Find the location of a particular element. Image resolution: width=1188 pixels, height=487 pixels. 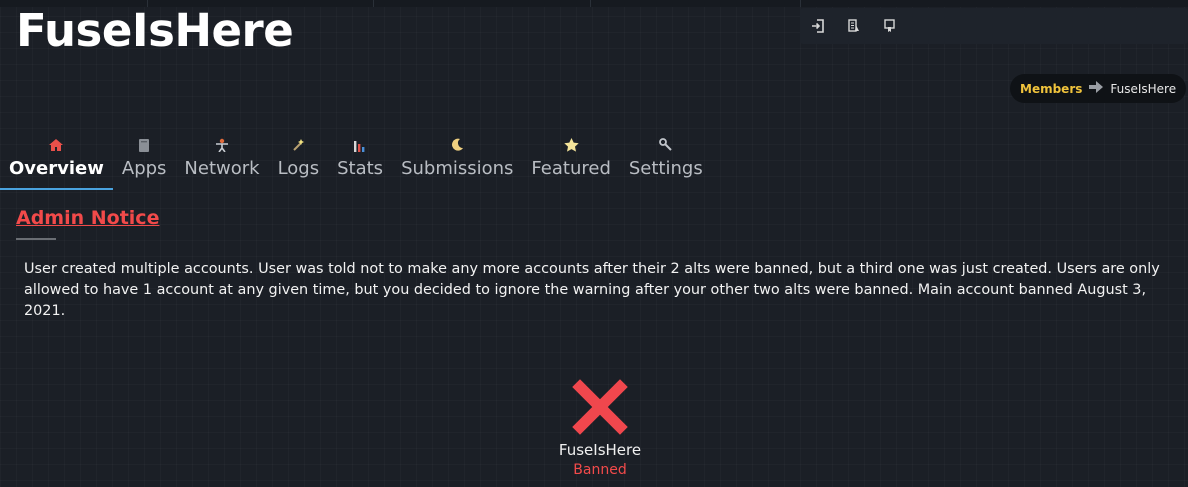

tab-submissions: Submissions is located at coordinates (457, 162).